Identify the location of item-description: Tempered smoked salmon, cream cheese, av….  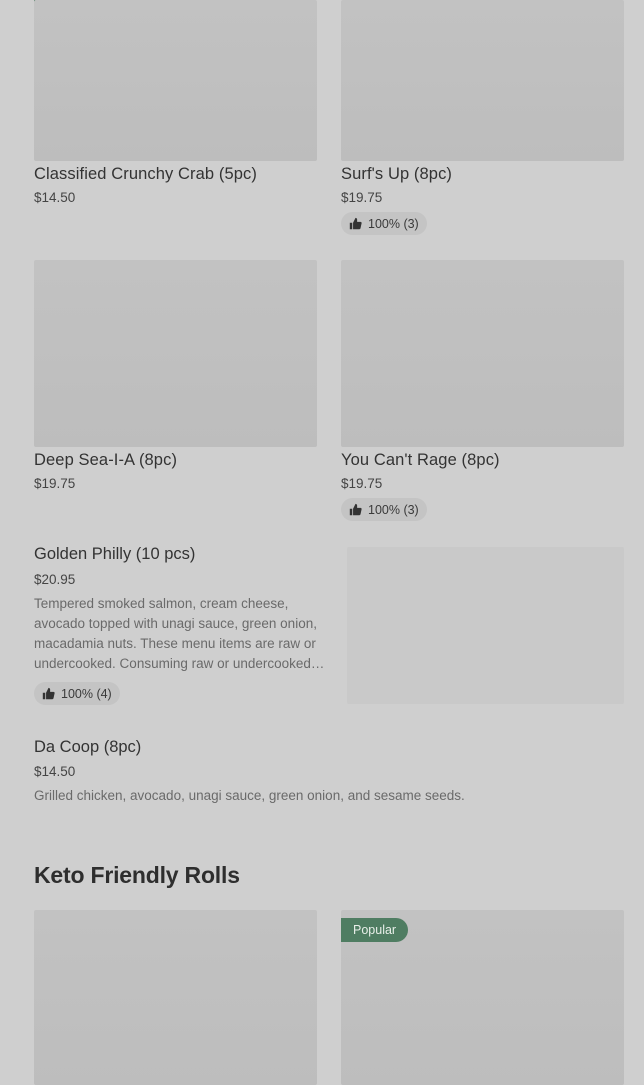
(179, 633).